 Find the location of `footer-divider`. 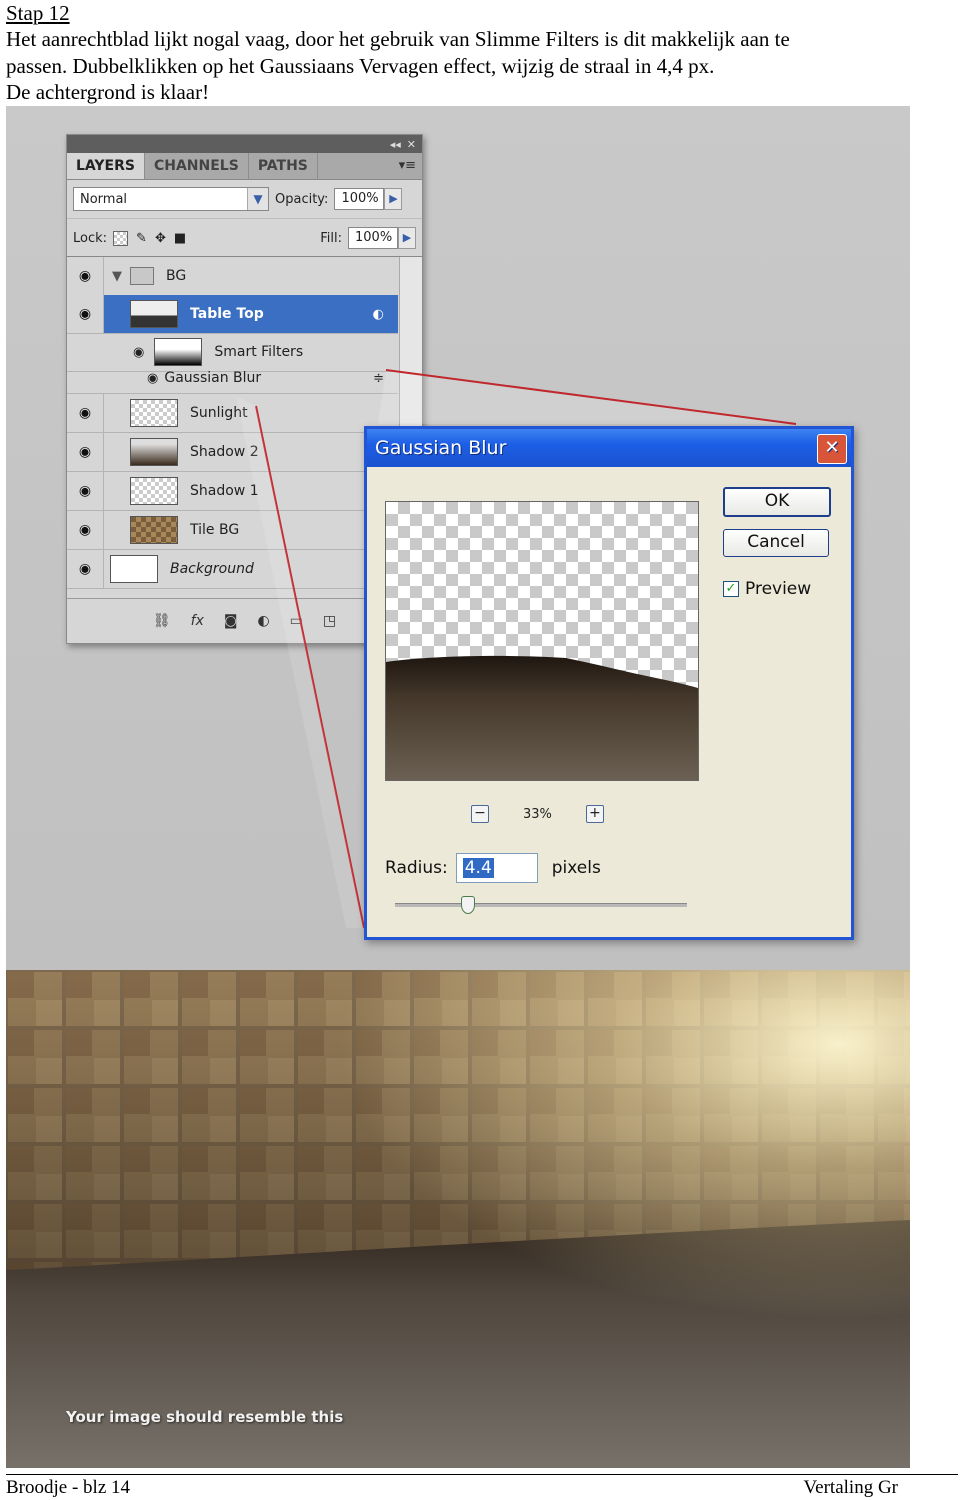

footer-divider is located at coordinates (482, 1474).